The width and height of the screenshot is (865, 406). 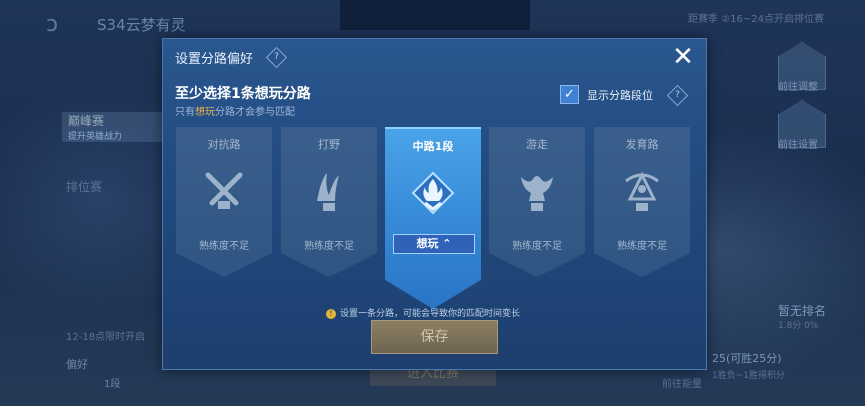 What do you see at coordinates (435, 15) in the screenshot?
I see `background-banner` at bounding box center [435, 15].